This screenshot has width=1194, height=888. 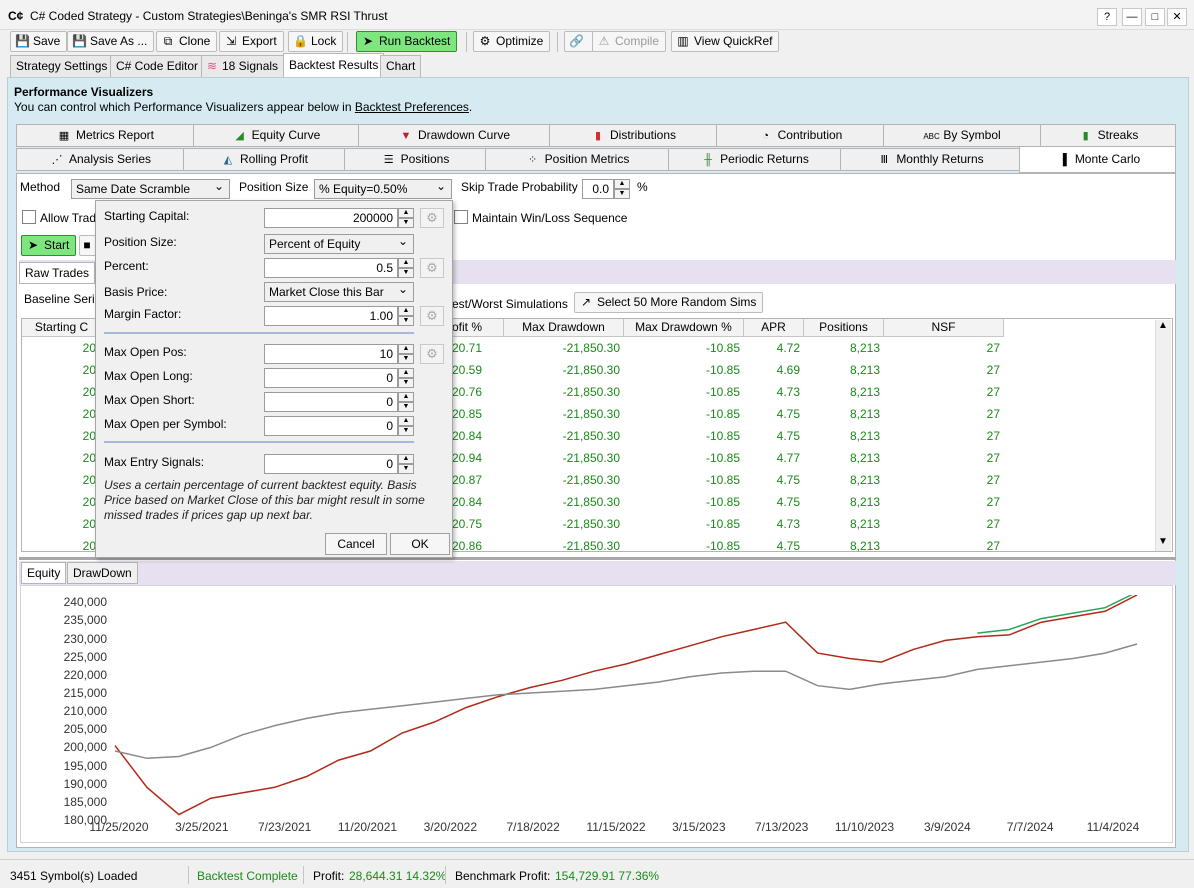 I want to click on max-open-short-stepper: ▲ ▼, so click(x=406, y=402).